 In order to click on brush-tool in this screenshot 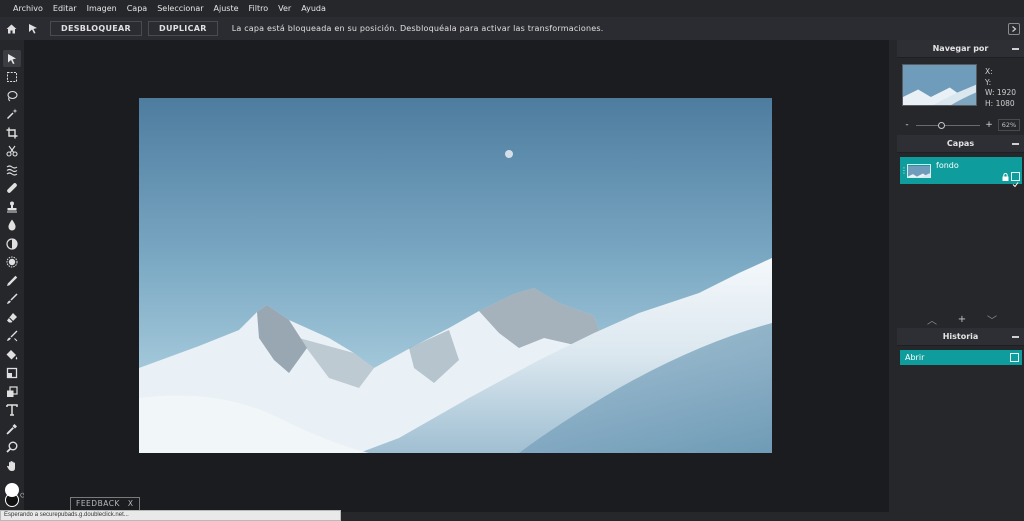, I will do `click(12, 299)`.